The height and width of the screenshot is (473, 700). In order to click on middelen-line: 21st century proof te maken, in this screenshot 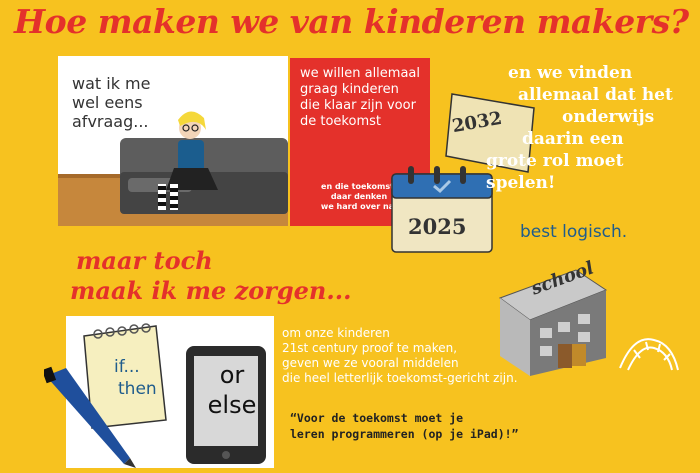, I will do `click(370, 348)`.